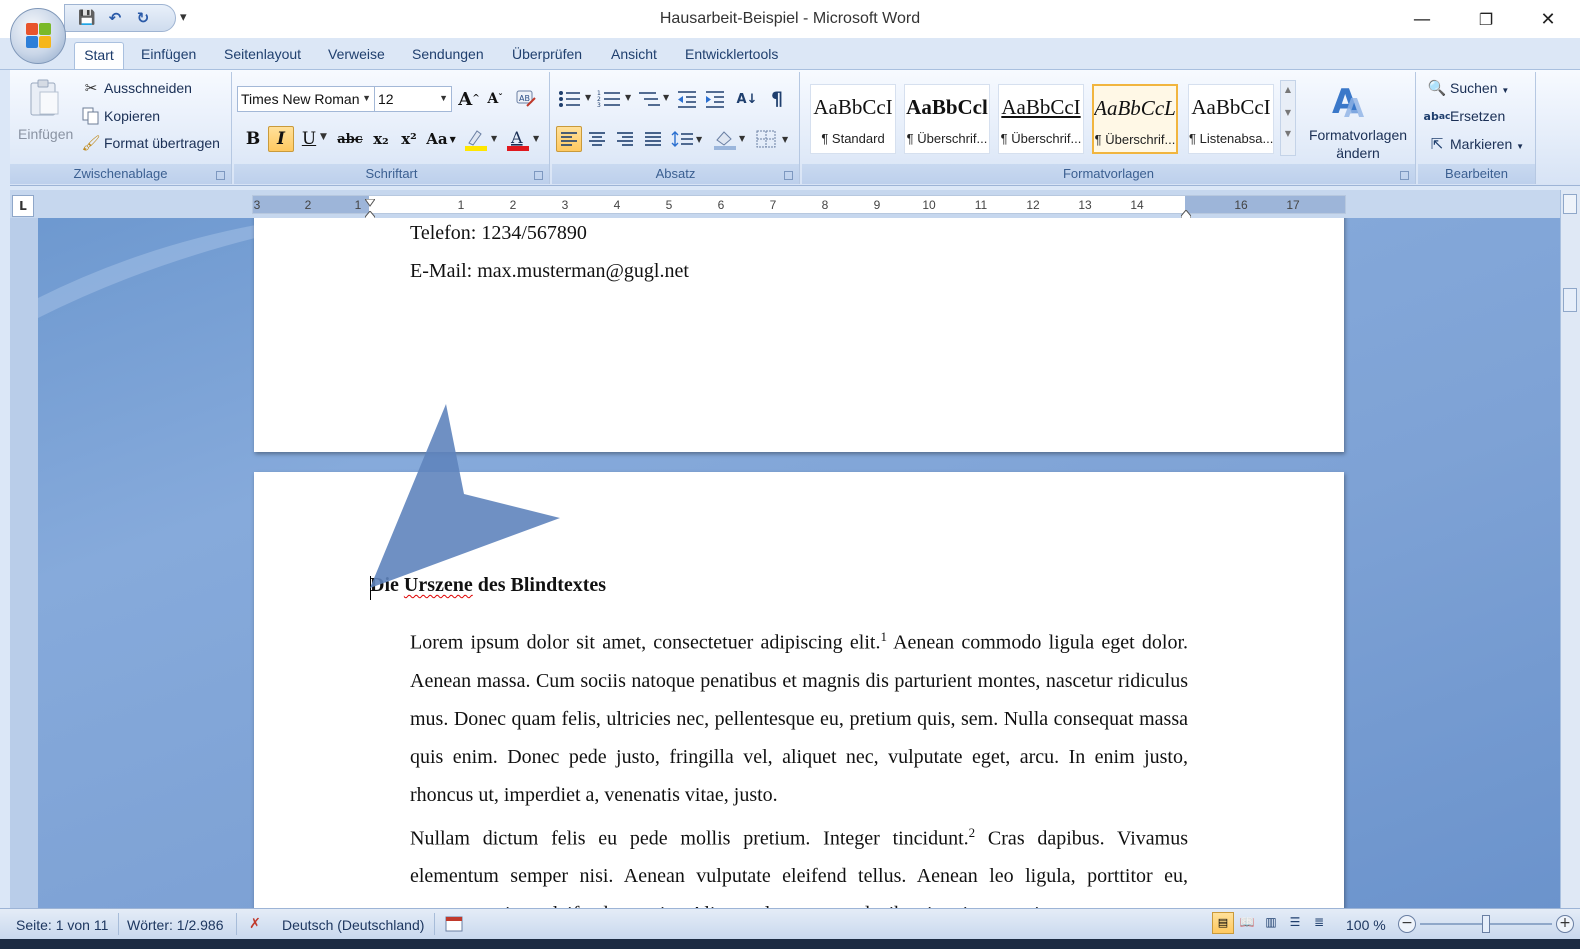  Describe the element at coordinates (391, 174) in the screenshot. I see `font-group-label: Schriftart` at that location.